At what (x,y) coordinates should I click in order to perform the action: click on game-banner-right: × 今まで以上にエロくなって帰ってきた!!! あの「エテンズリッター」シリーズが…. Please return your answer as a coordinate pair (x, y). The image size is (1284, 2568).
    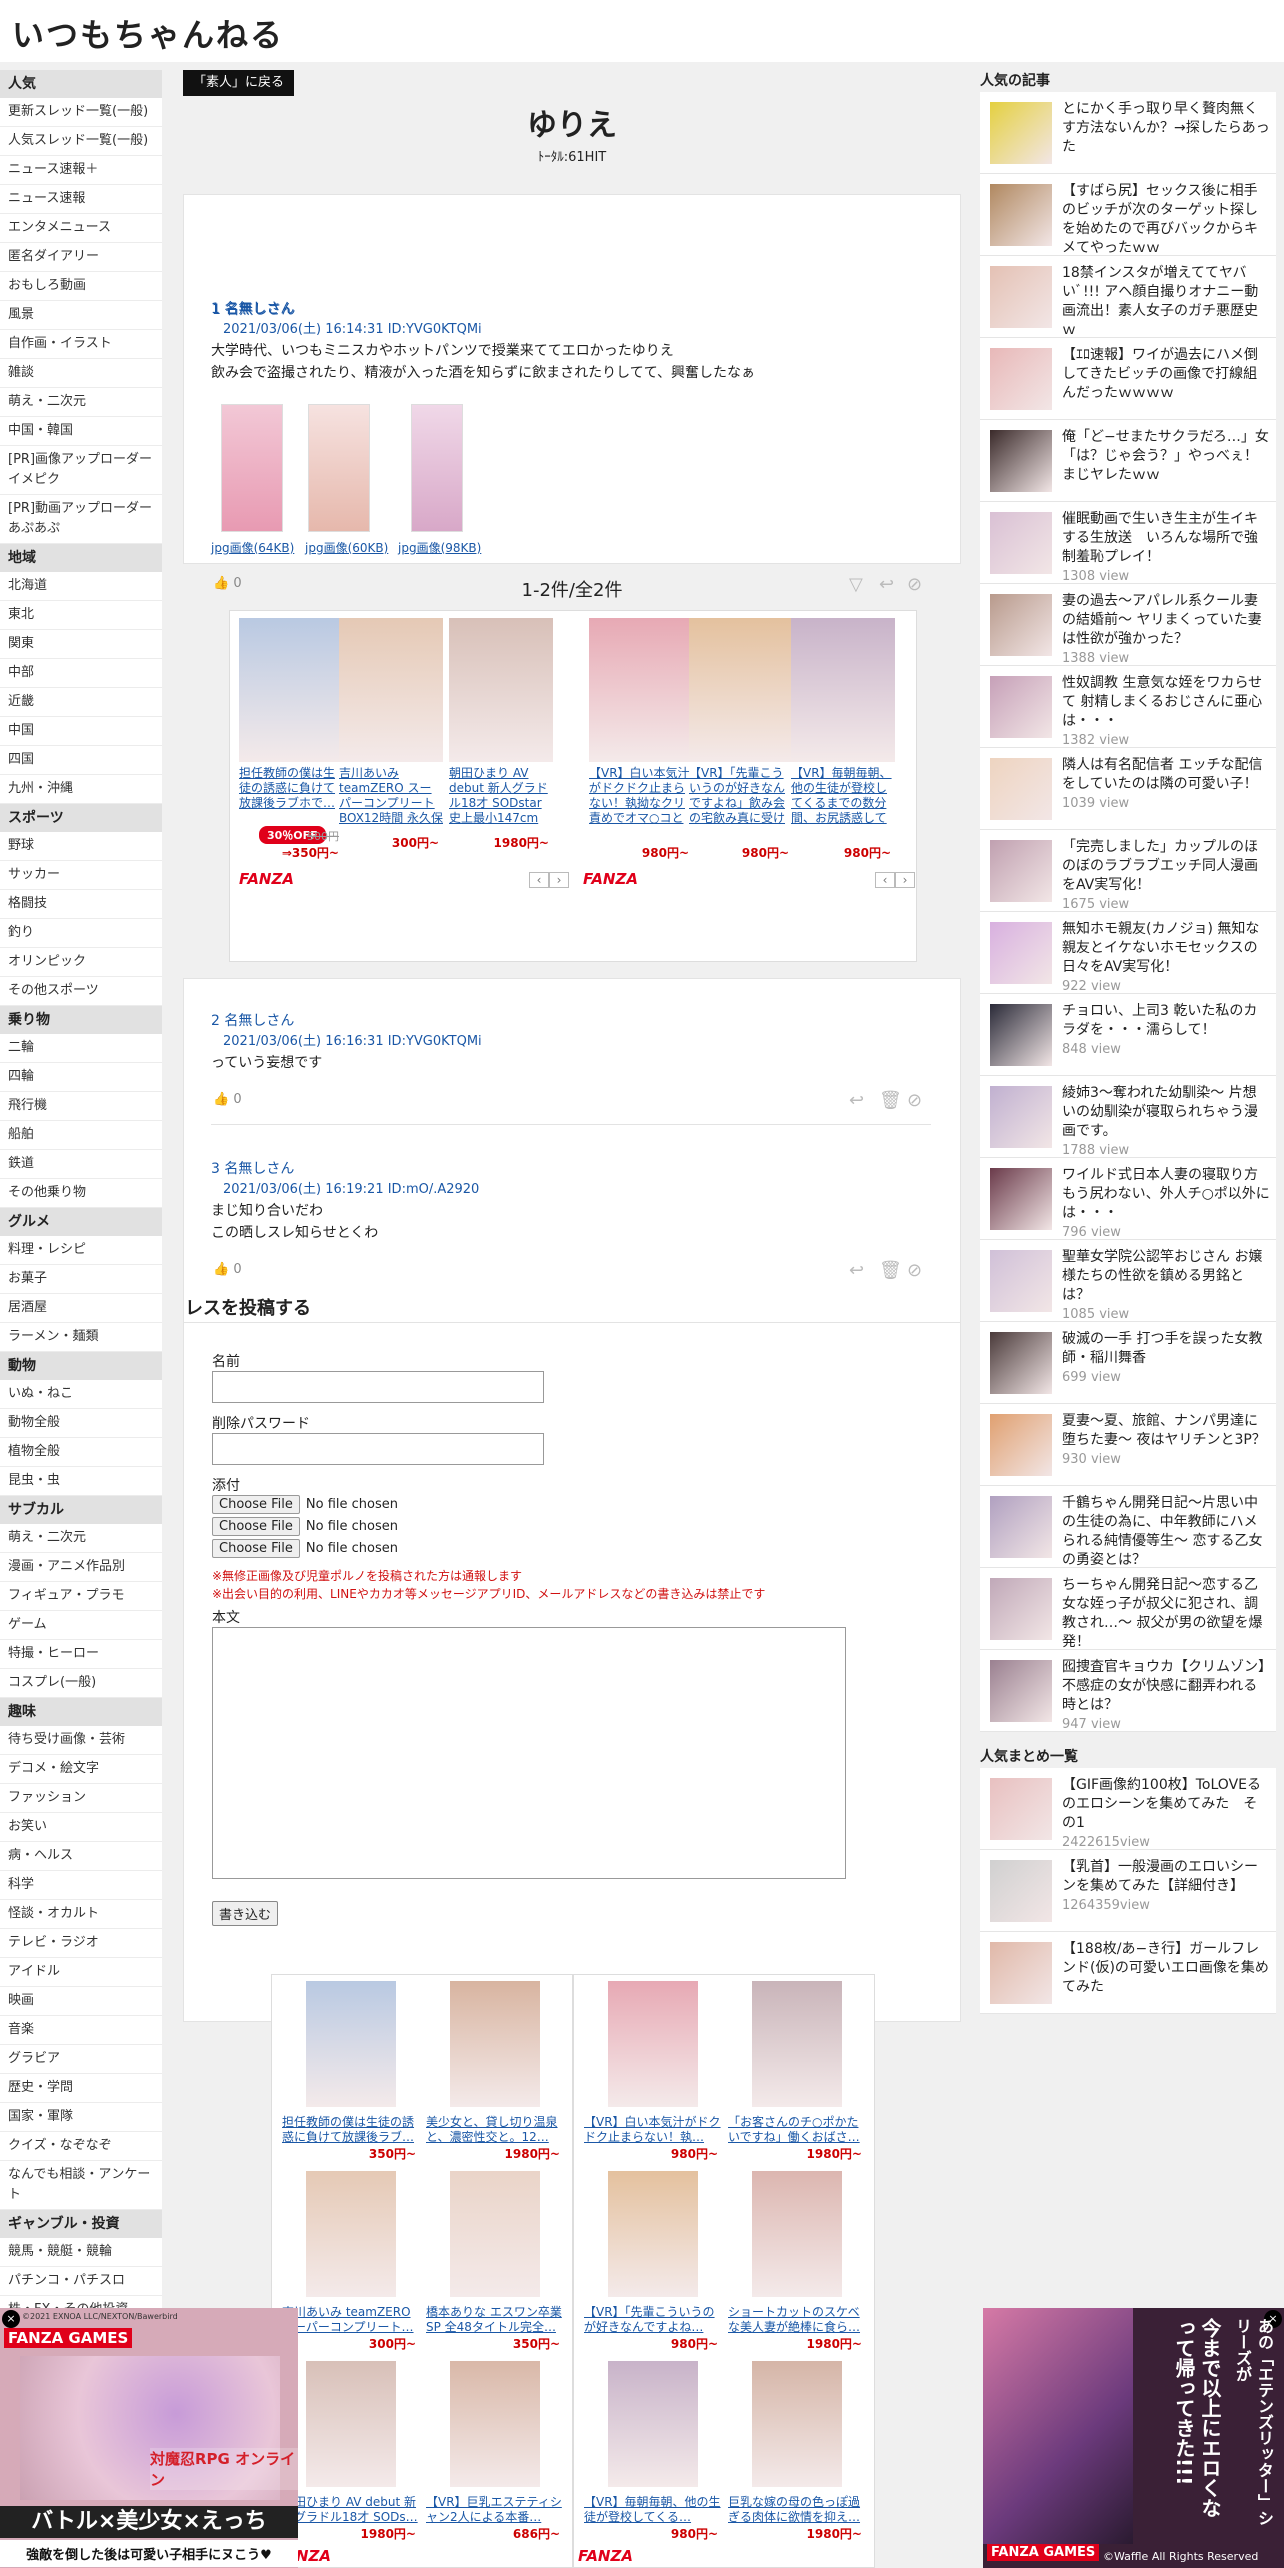
    Looking at the image, I should click on (1133, 2438).